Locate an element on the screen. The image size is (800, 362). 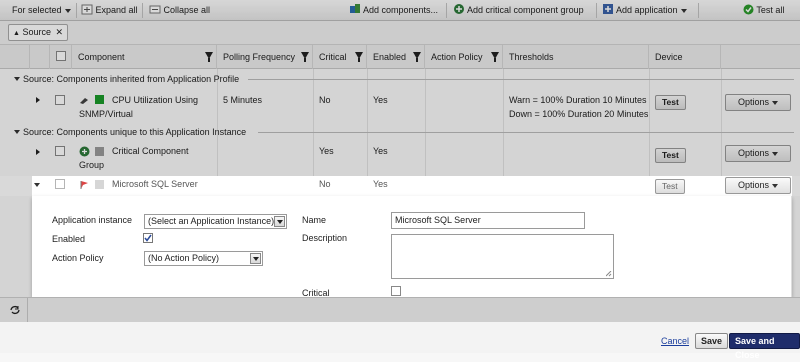
grid-pager is located at coordinates (400, 310).